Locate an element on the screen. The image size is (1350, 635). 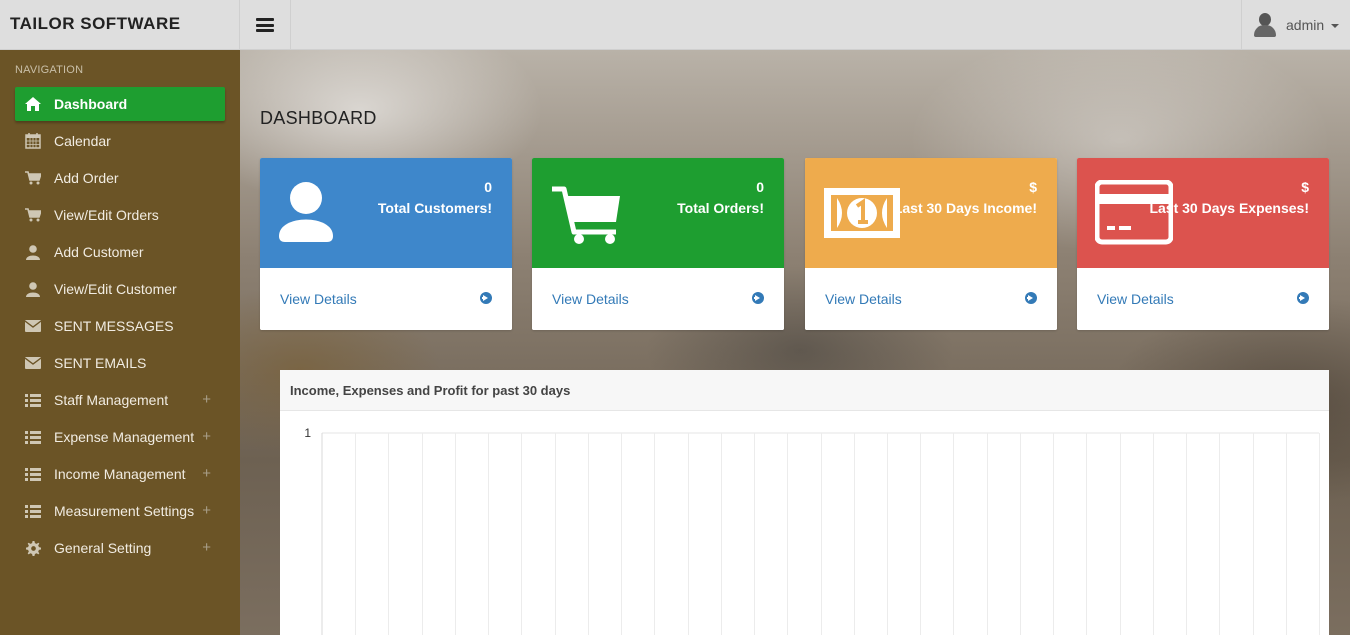
sidebar-item-view-edit-orders: View/Edit Orders is located at coordinates (120, 215).